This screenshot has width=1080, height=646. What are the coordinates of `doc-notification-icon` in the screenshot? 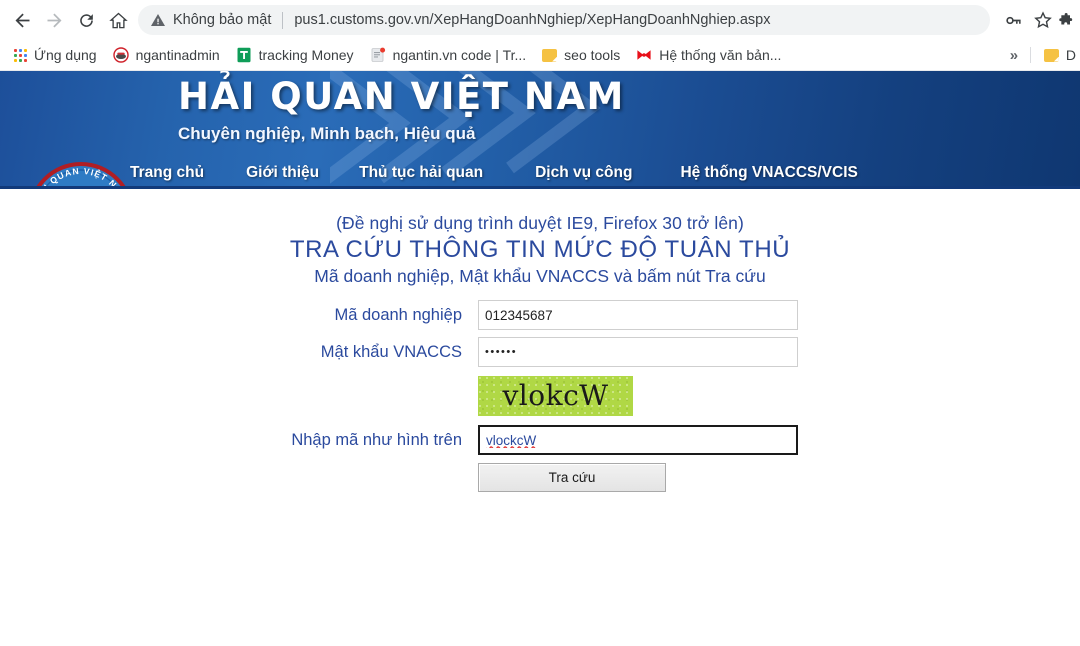 It's located at (378, 54).